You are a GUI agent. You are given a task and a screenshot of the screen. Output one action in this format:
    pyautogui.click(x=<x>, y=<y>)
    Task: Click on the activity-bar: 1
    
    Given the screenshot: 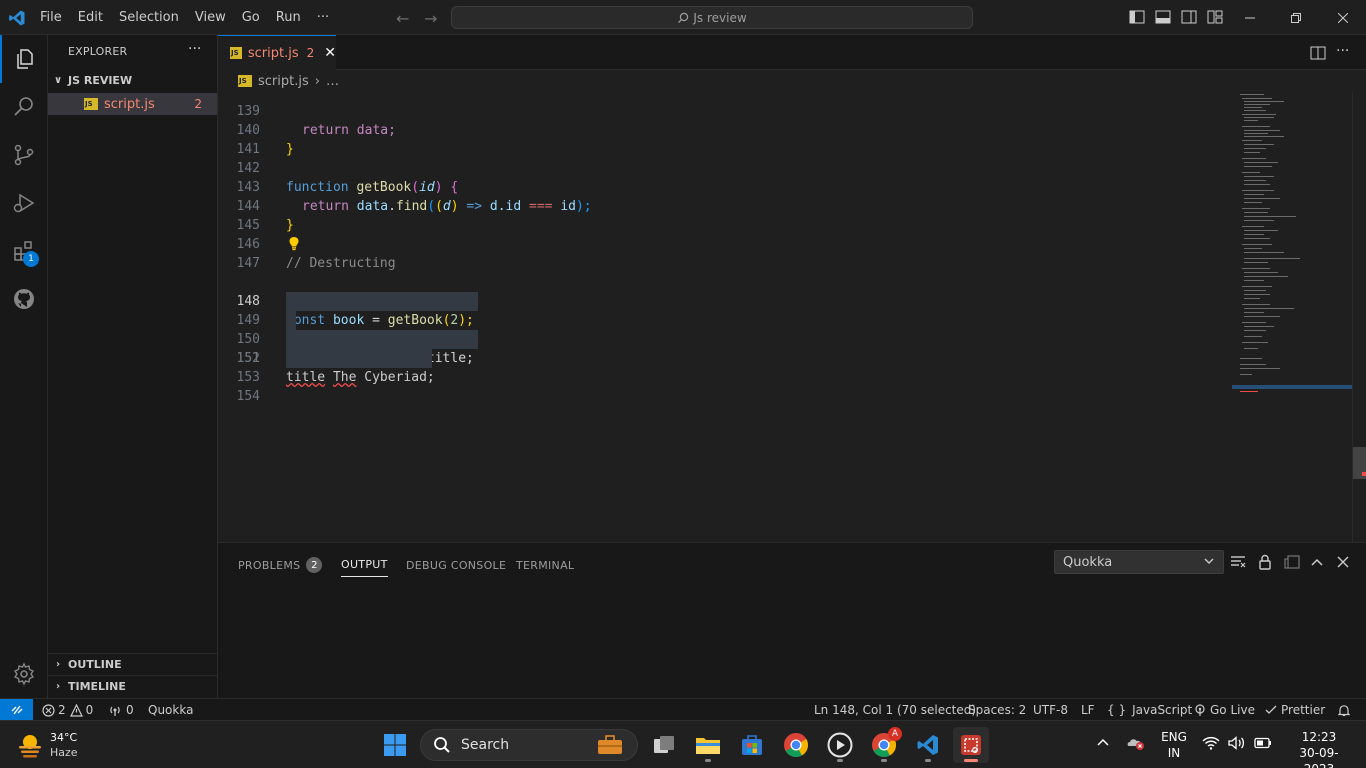 What is the action you would take?
    pyautogui.click(x=24, y=366)
    